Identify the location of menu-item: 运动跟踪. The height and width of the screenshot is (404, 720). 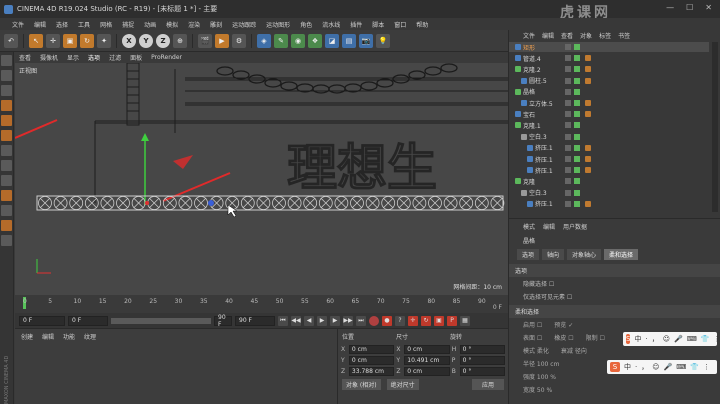
(244, 24).